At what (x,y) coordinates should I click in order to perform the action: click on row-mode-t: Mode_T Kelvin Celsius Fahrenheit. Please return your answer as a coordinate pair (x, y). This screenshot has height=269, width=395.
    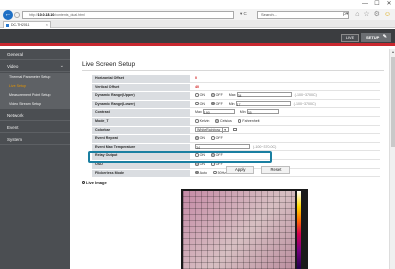
    Looking at the image, I should click on (236, 122).